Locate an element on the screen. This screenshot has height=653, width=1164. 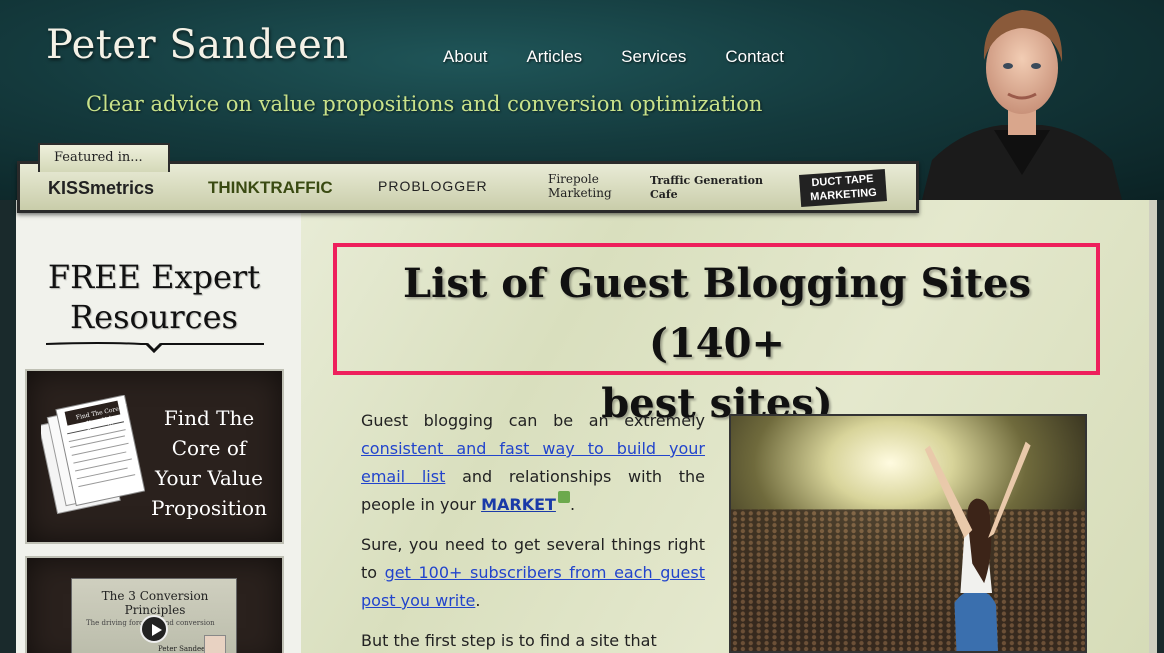
play-icon is located at coordinates (154, 629).